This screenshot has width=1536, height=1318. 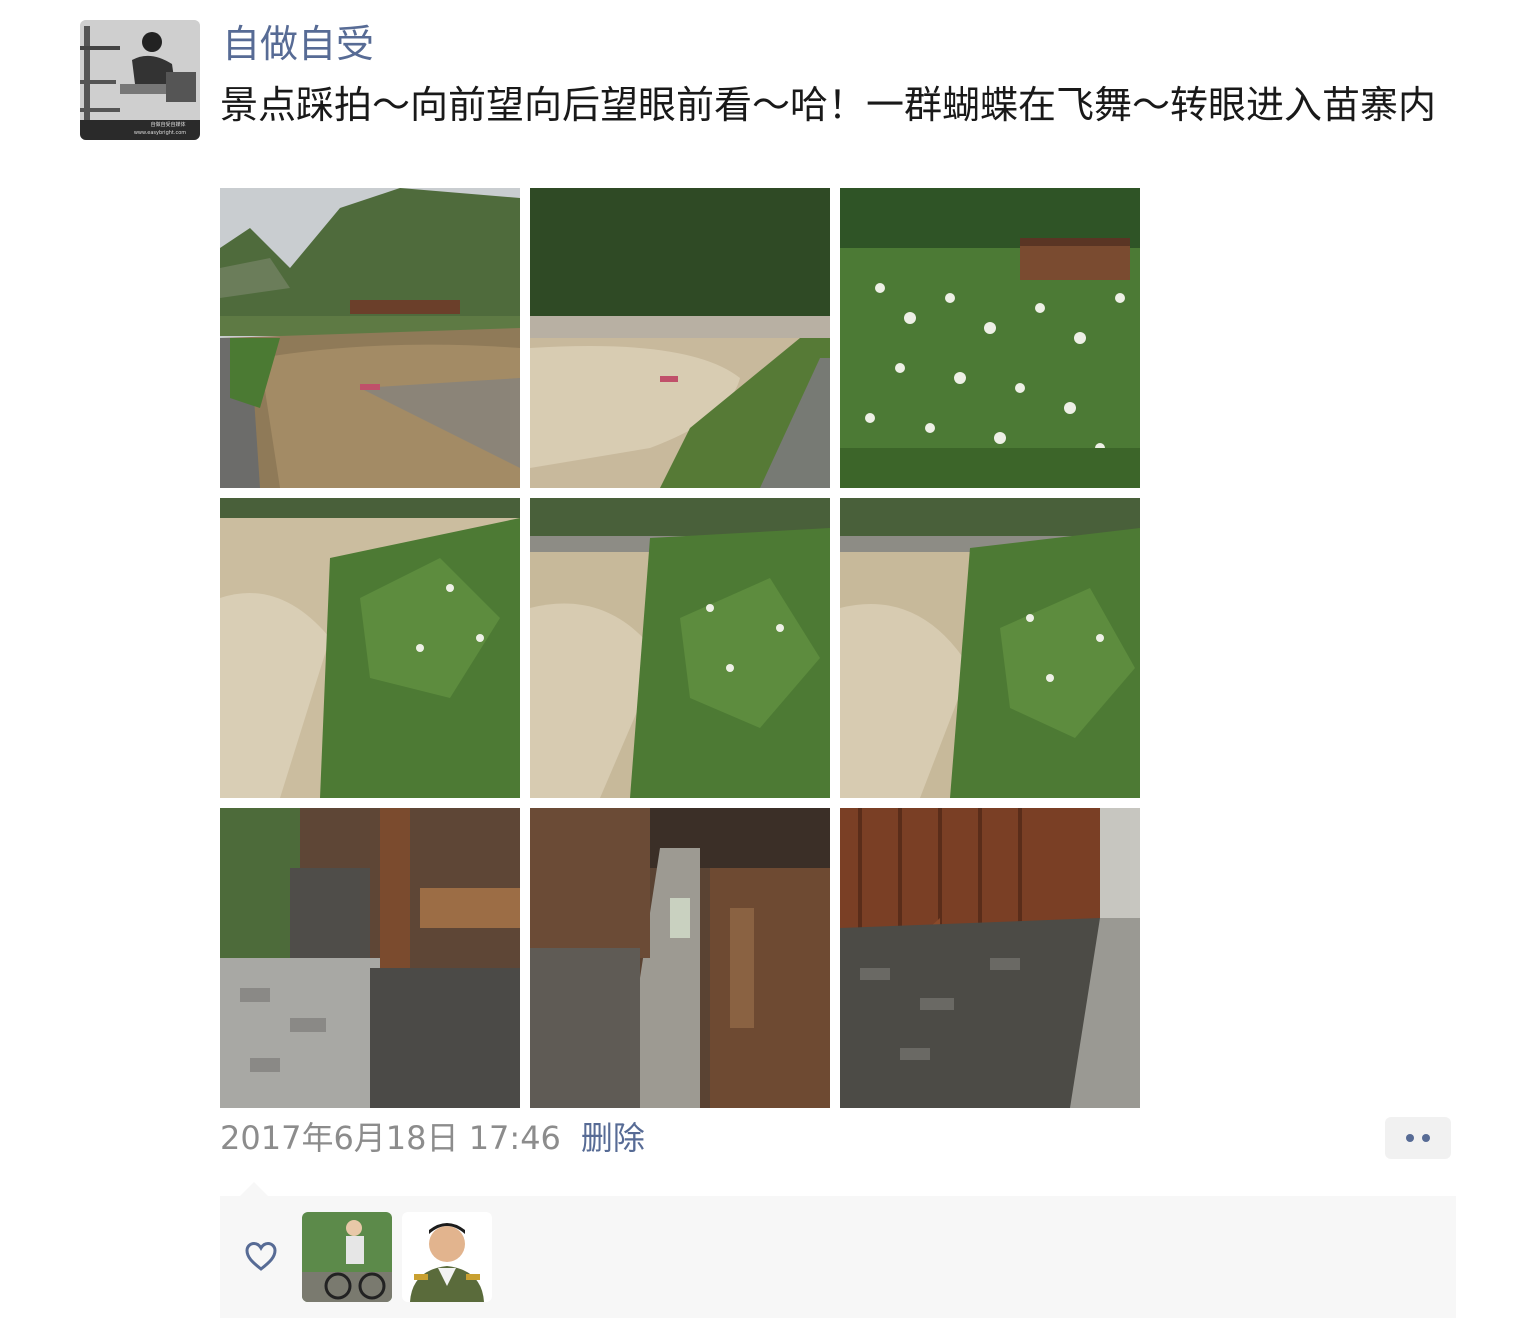 I want to click on likes-pointer, so click(x=254, y=1189).